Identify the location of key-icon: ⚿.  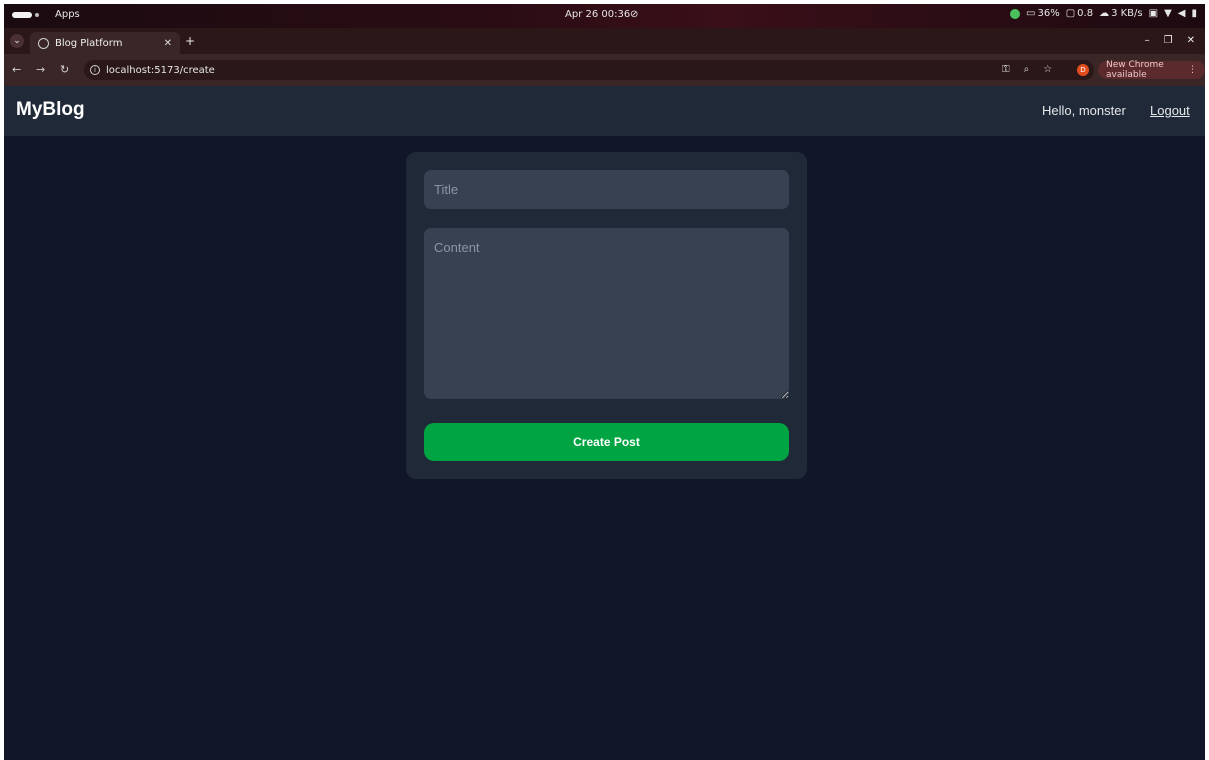
(1006, 69).